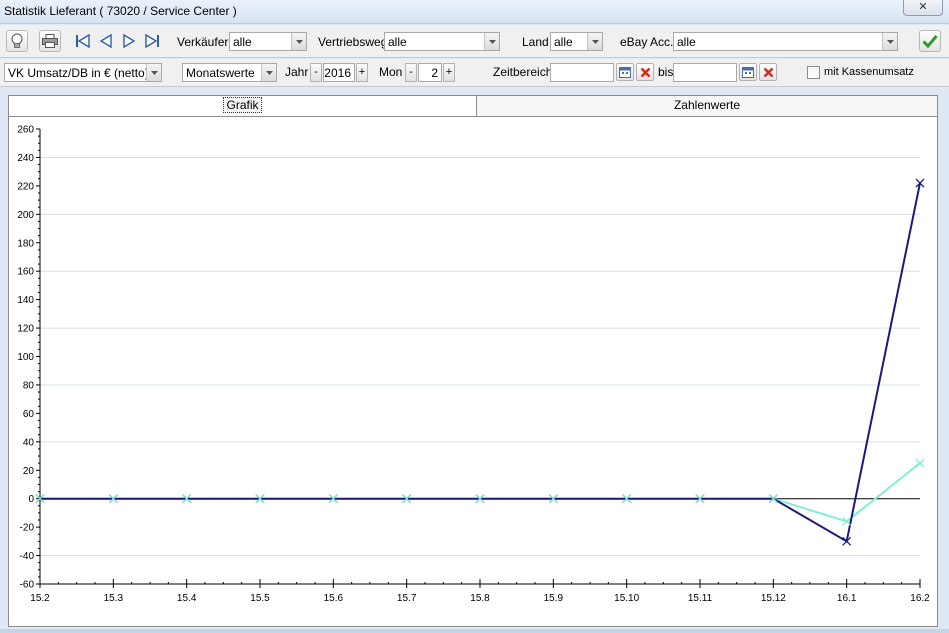 This screenshot has height=633, width=949. I want to click on x-tick-label: 15.8, so click(480, 598).